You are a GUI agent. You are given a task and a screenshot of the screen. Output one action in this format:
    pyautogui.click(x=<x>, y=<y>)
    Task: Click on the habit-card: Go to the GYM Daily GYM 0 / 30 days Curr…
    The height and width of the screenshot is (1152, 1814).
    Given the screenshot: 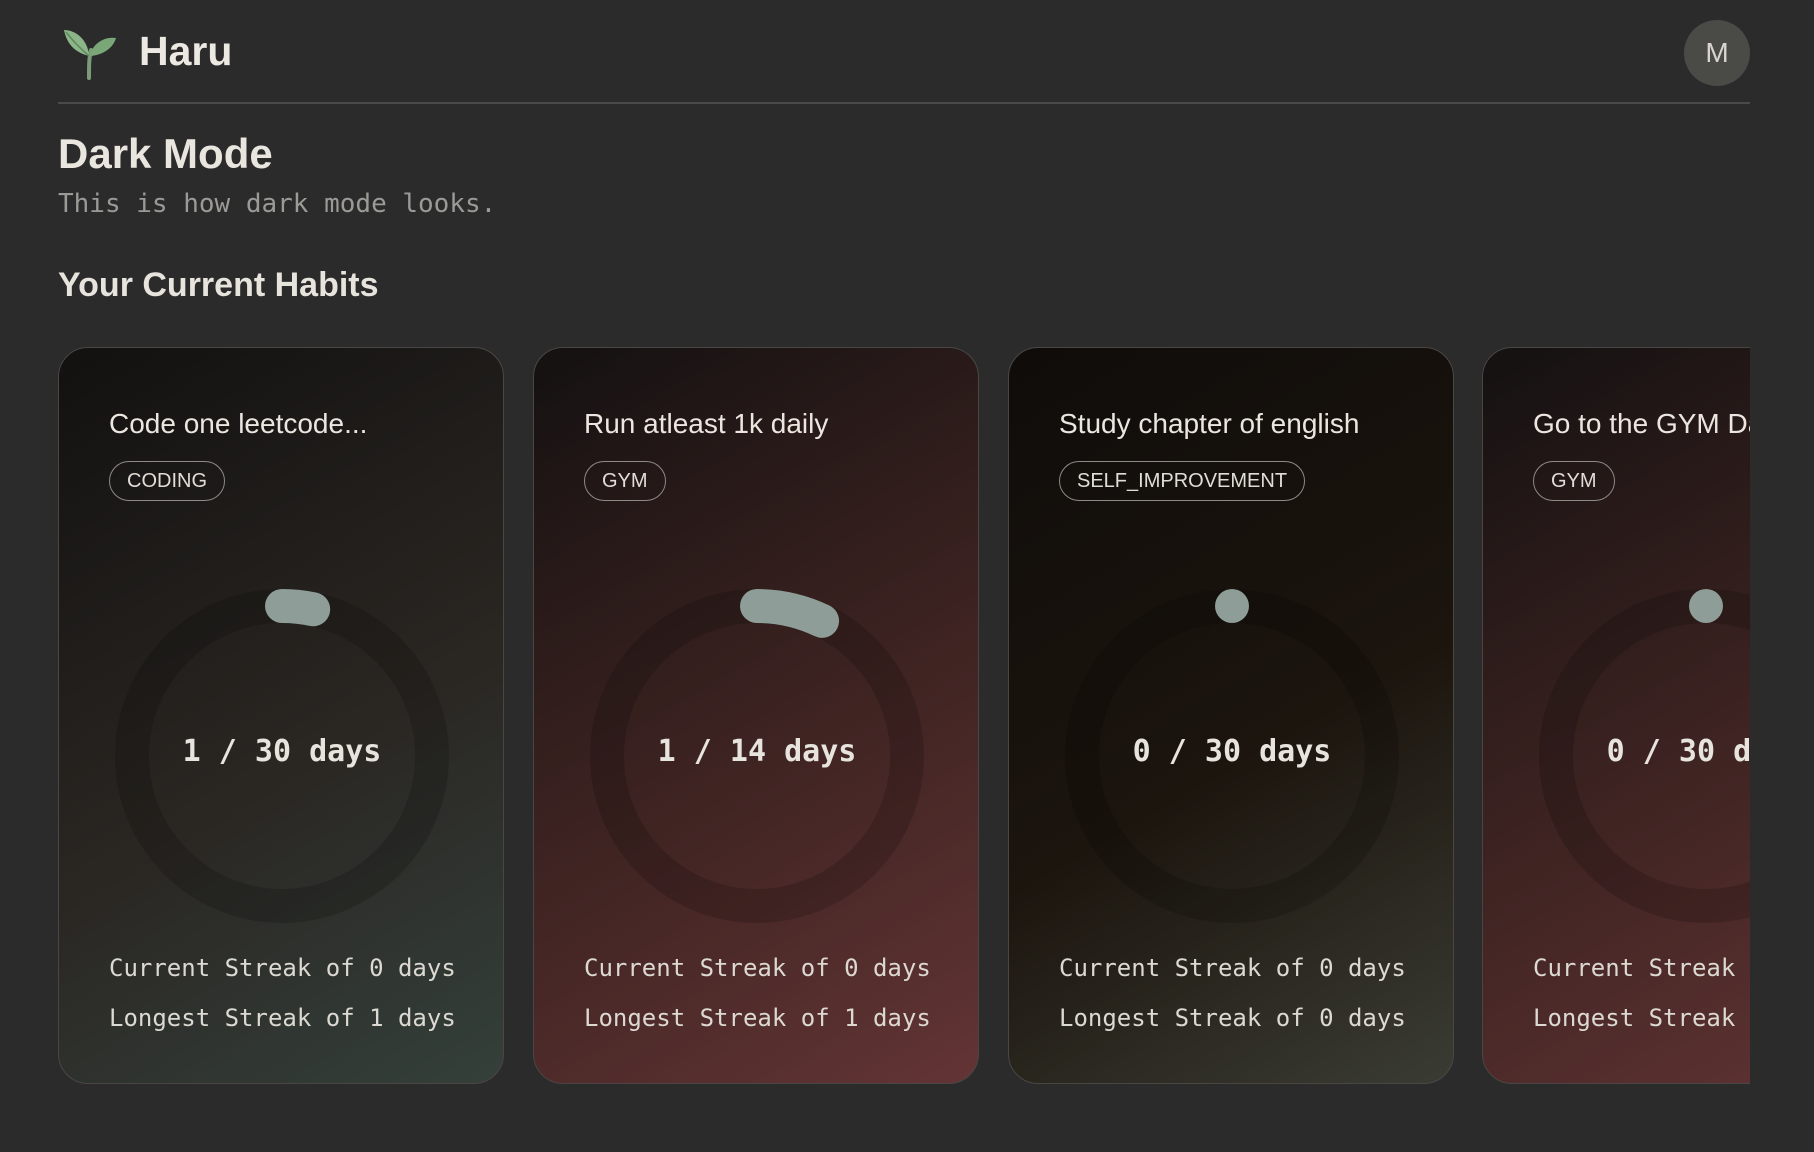 What is the action you would take?
    pyautogui.click(x=1616, y=715)
    